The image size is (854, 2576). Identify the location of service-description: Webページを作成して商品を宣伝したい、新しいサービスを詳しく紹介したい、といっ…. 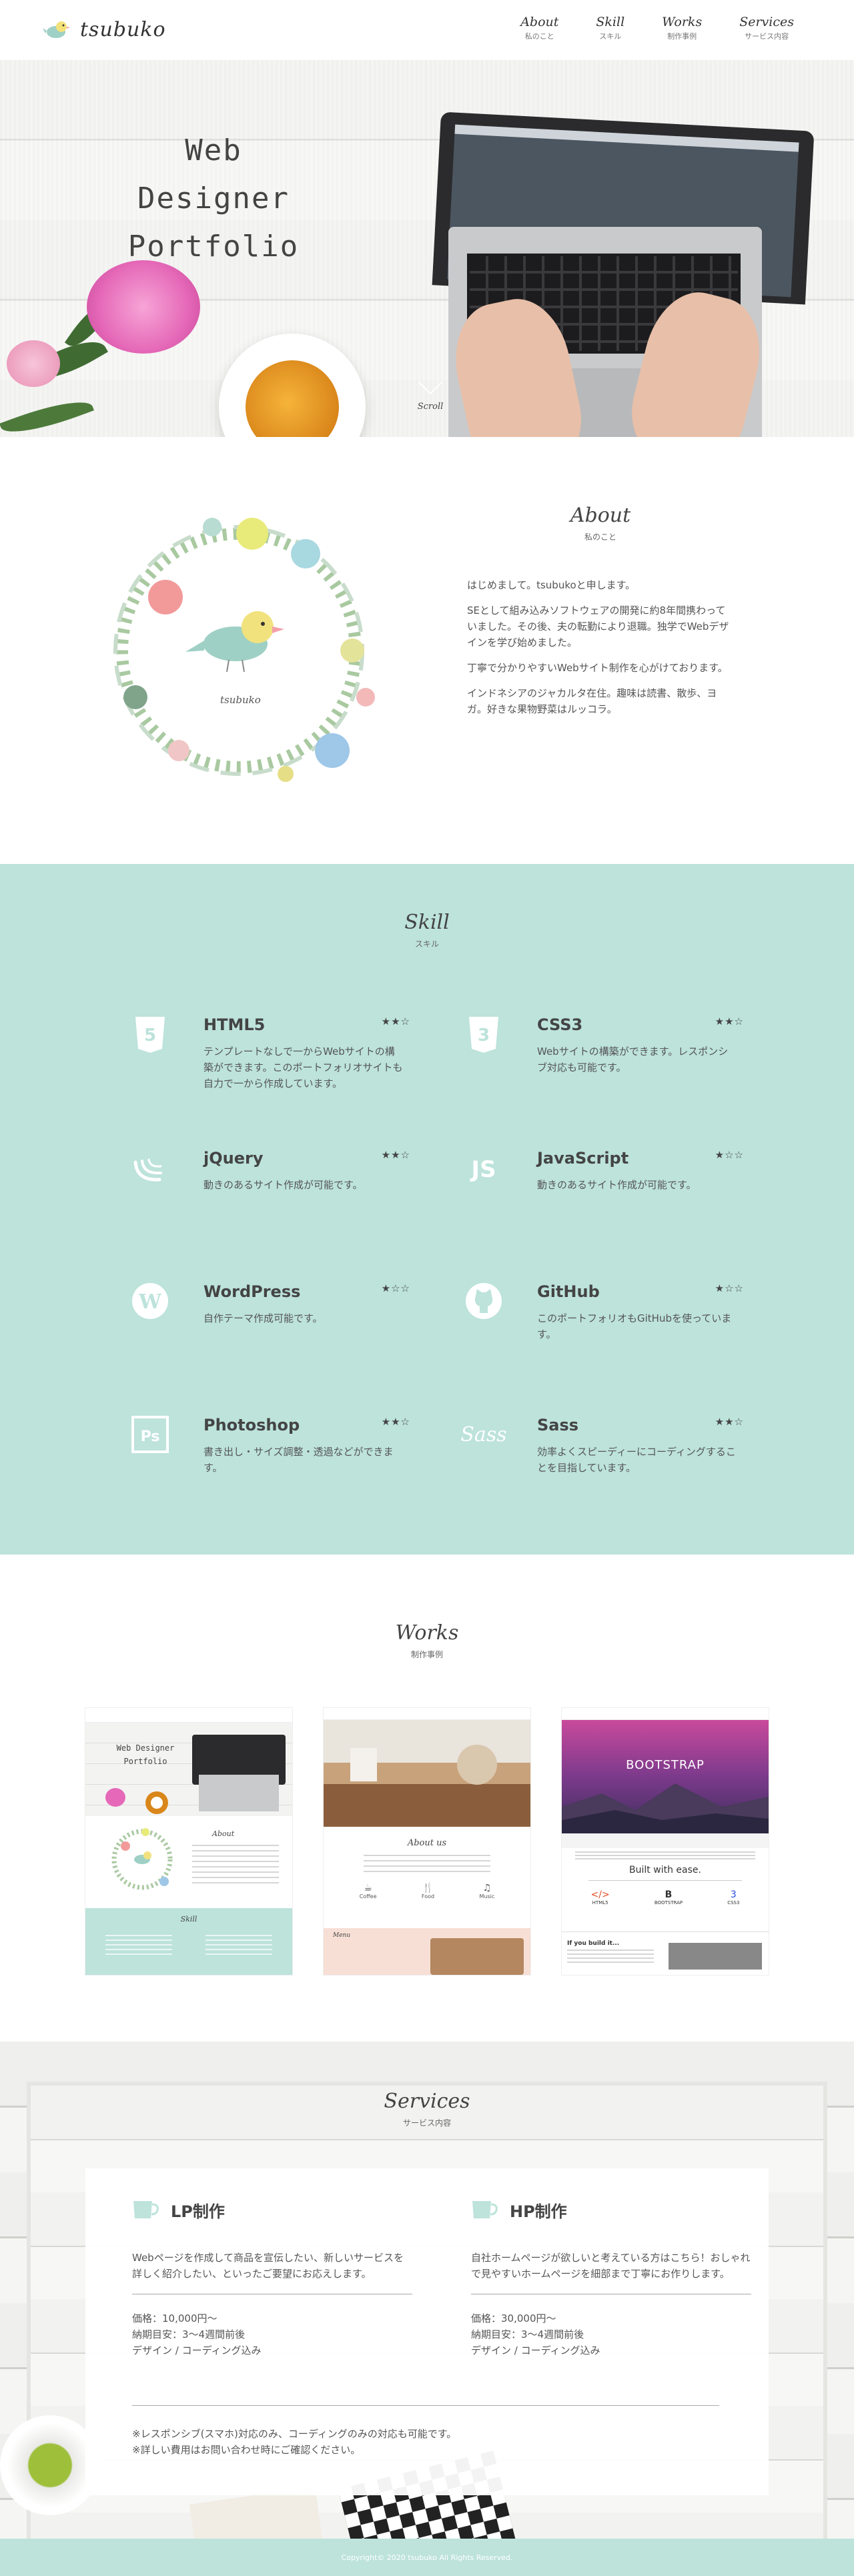
(272, 2272).